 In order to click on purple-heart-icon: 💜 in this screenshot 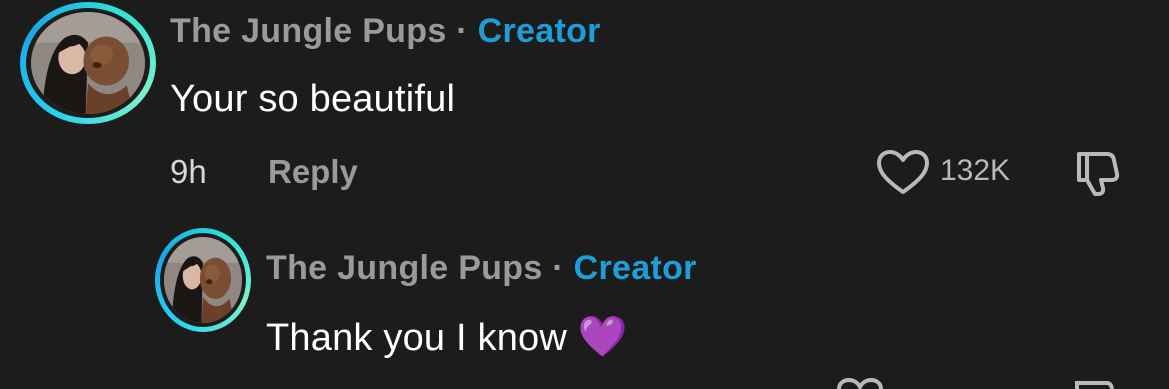, I will do `click(602, 337)`.